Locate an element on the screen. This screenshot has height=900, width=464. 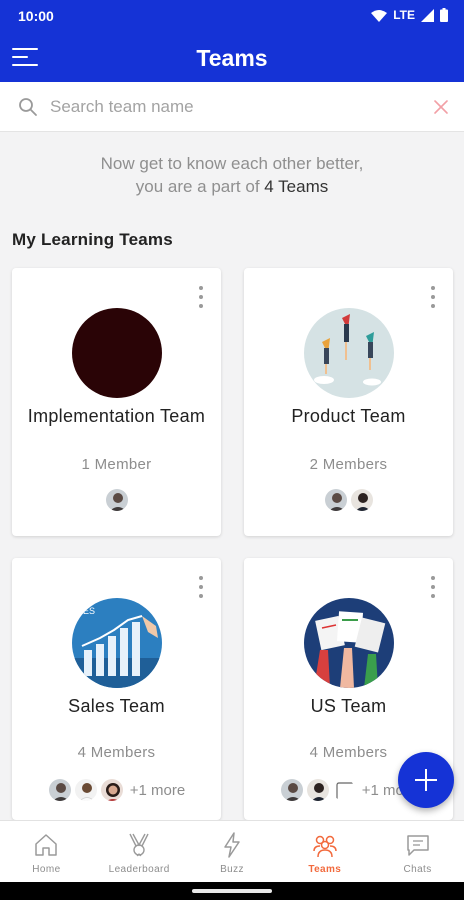
member-avatars: +1 more is located at coordinates (116, 790).